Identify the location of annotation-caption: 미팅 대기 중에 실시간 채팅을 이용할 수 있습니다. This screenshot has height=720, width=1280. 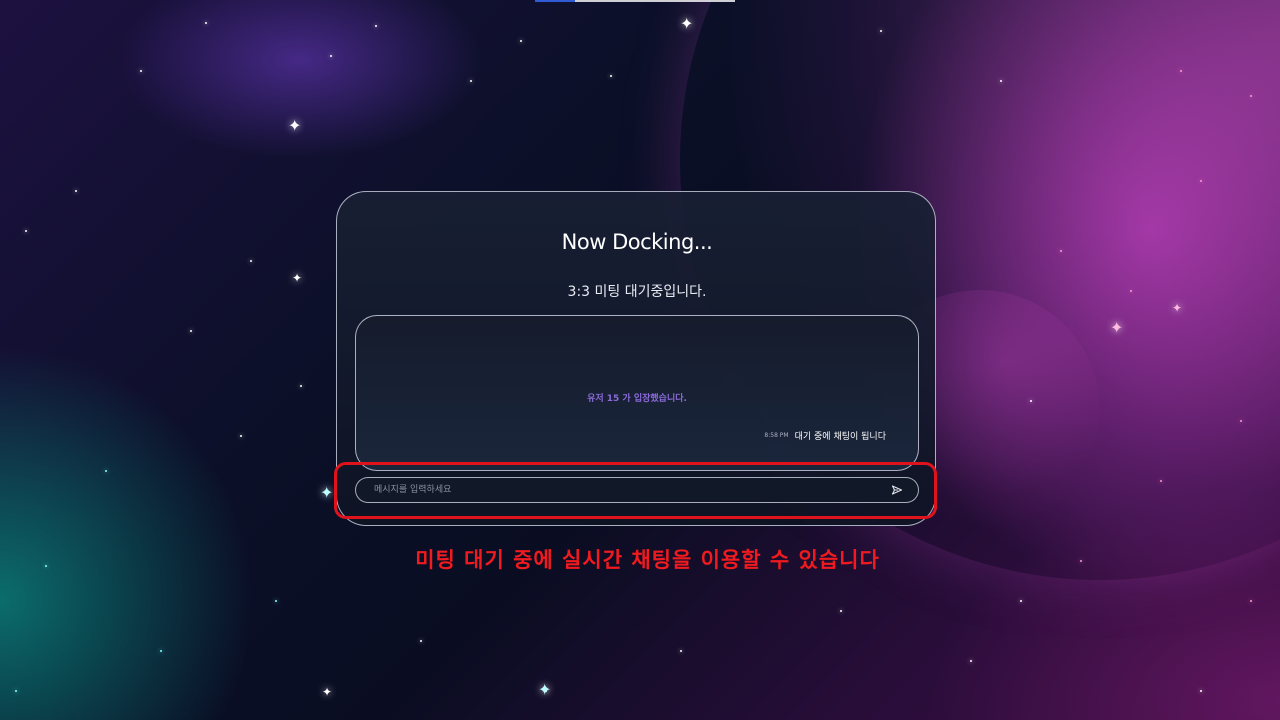
(647, 560).